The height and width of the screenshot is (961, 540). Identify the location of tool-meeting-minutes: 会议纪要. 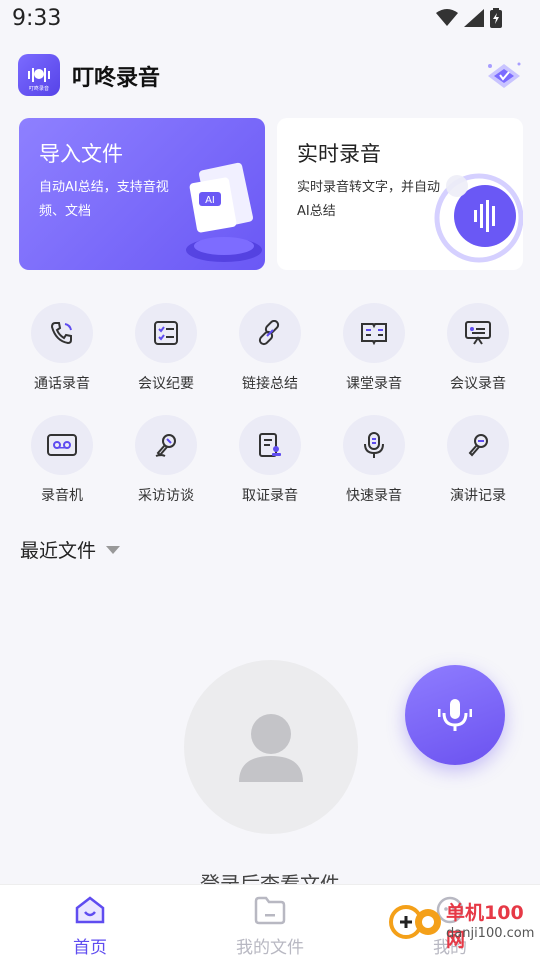
(166, 348).